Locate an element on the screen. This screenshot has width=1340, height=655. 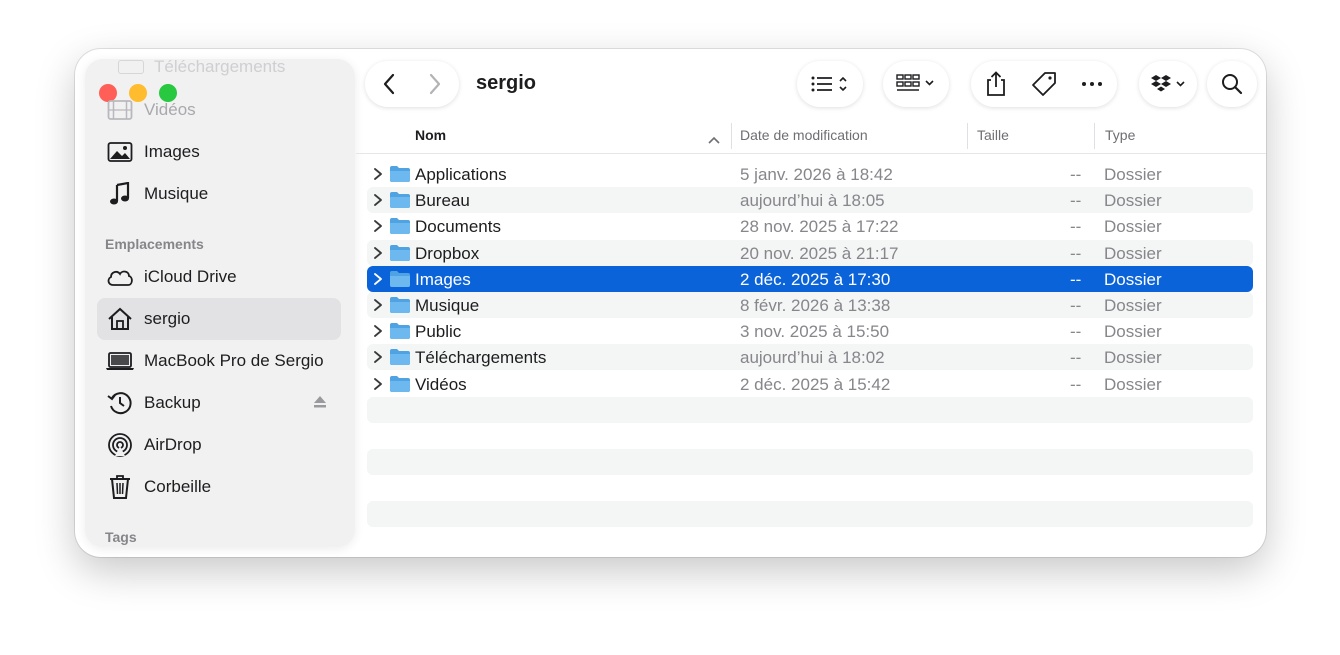
chevron-left-icon is located at coordinates (389, 84).